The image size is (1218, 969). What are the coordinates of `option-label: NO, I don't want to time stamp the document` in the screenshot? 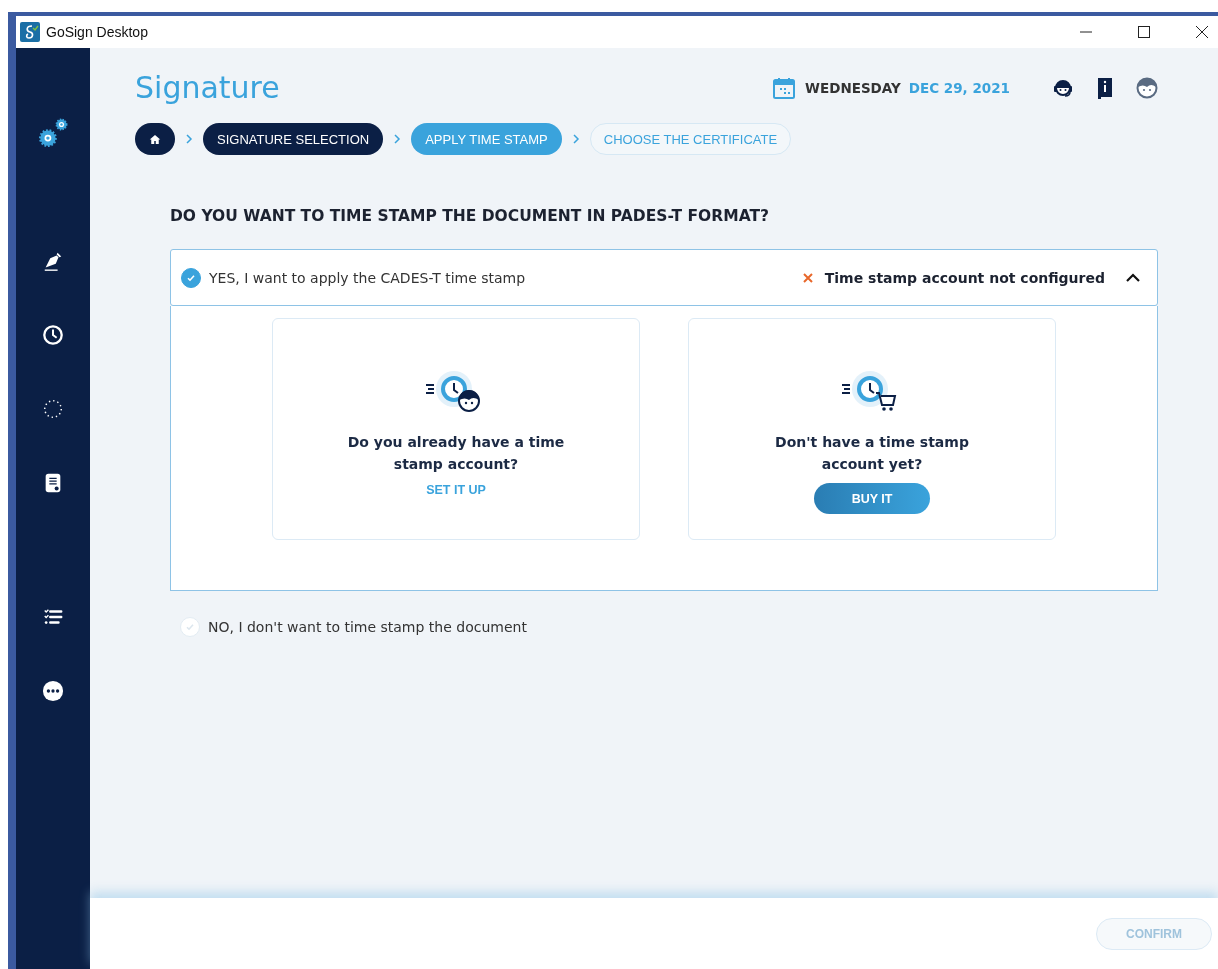 It's located at (367, 627).